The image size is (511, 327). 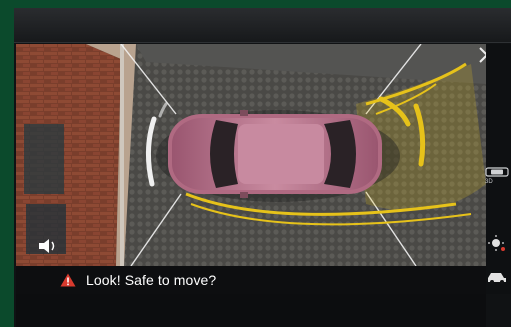 I want to click on warning-bar: Look! Safe to move?, so click(x=251, y=280).